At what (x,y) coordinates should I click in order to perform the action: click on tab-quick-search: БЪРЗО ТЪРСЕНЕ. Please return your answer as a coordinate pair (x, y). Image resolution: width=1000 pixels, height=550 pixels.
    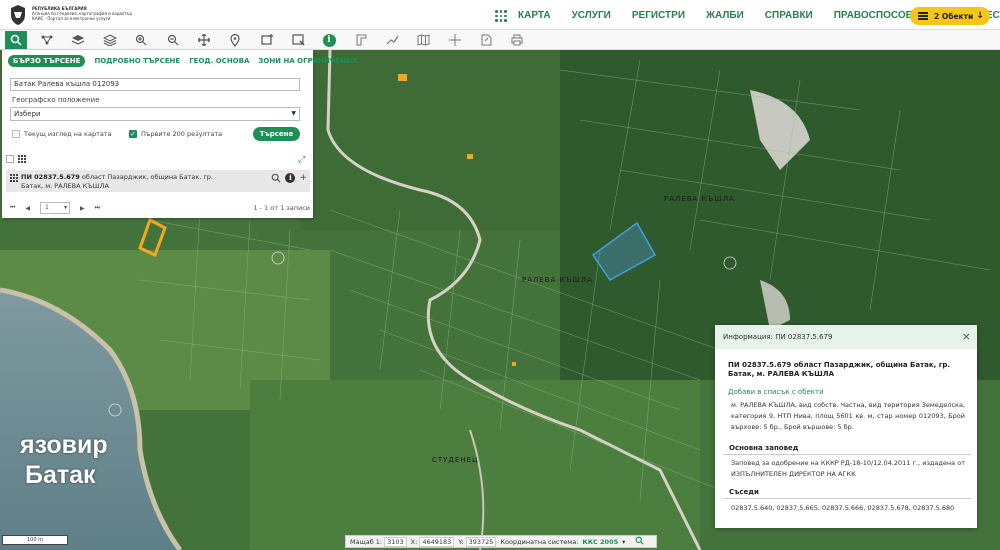
    Looking at the image, I should click on (47, 61).